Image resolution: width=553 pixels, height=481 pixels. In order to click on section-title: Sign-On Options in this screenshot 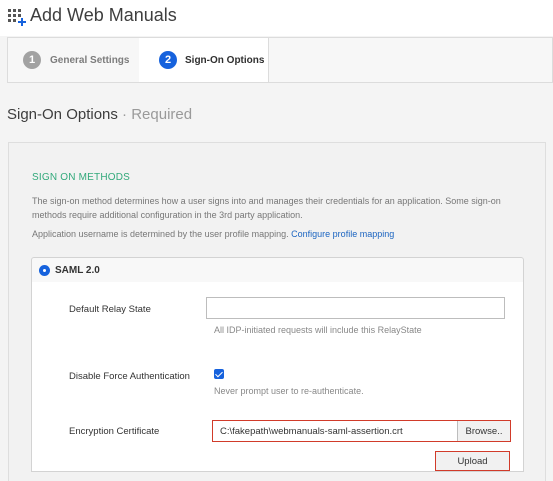, I will do `click(62, 114)`.